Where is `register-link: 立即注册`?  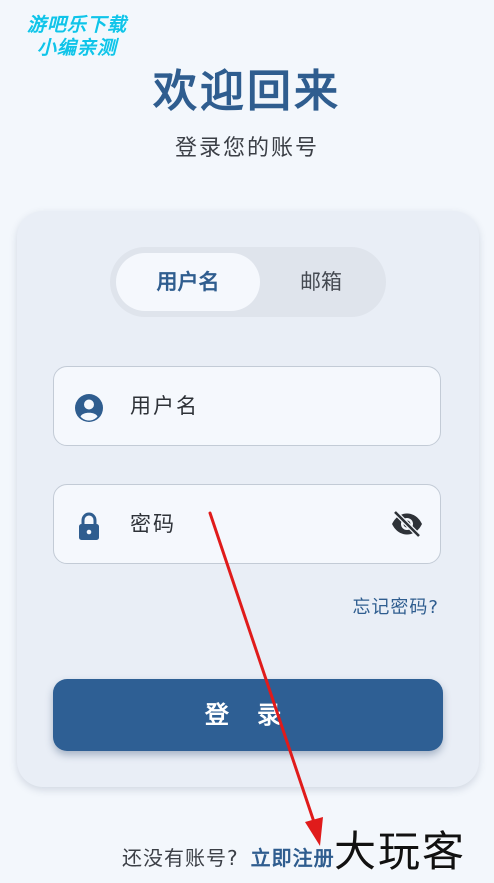
register-link: 立即注册 is located at coordinates (293, 858).